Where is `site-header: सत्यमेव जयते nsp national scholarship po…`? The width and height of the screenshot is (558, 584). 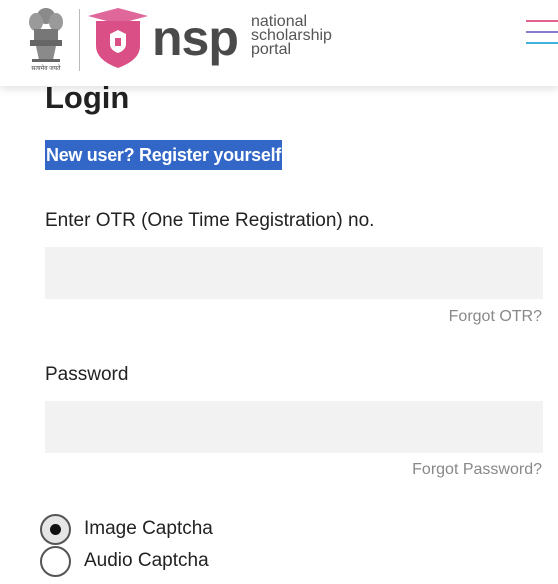 site-header: सत्यमेव जयते nsp national scholarship po… is located at coordinates (279, 43).